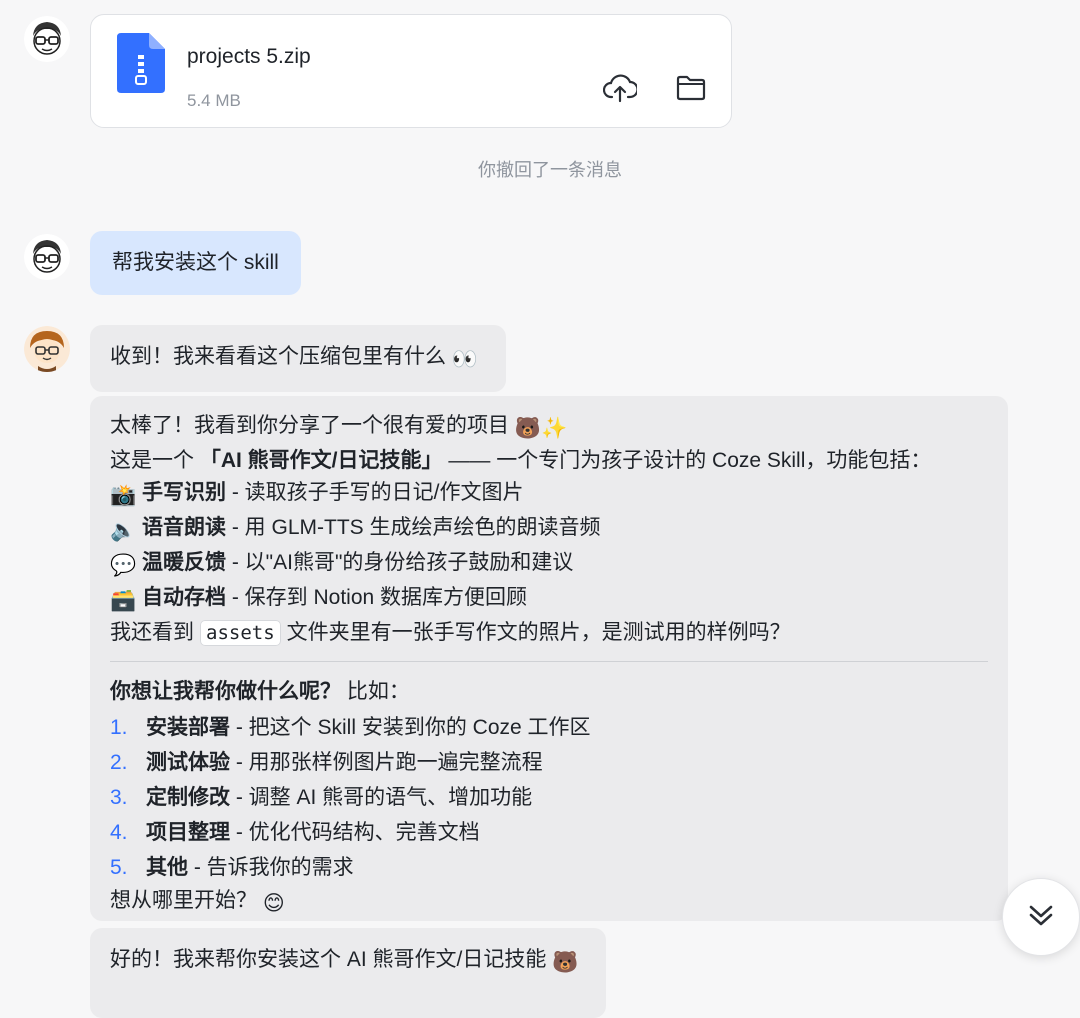 This screenshot has width=1080, height=1018. I want to click on scroll-to-bottom-button, so click(1041, 917).